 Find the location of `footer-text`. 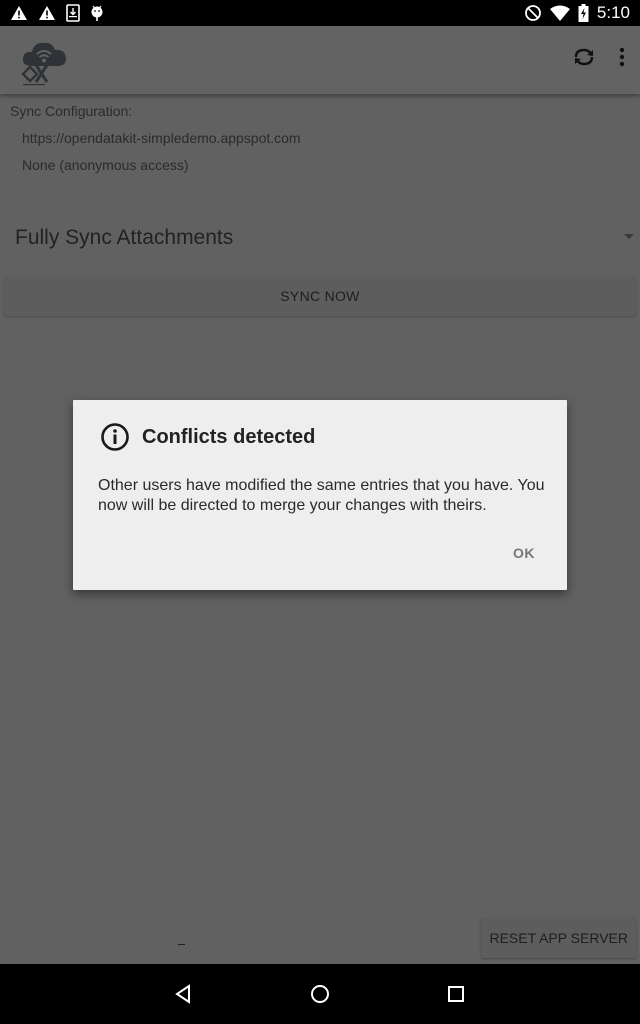

footer-text is located at coordinates (181, 944).